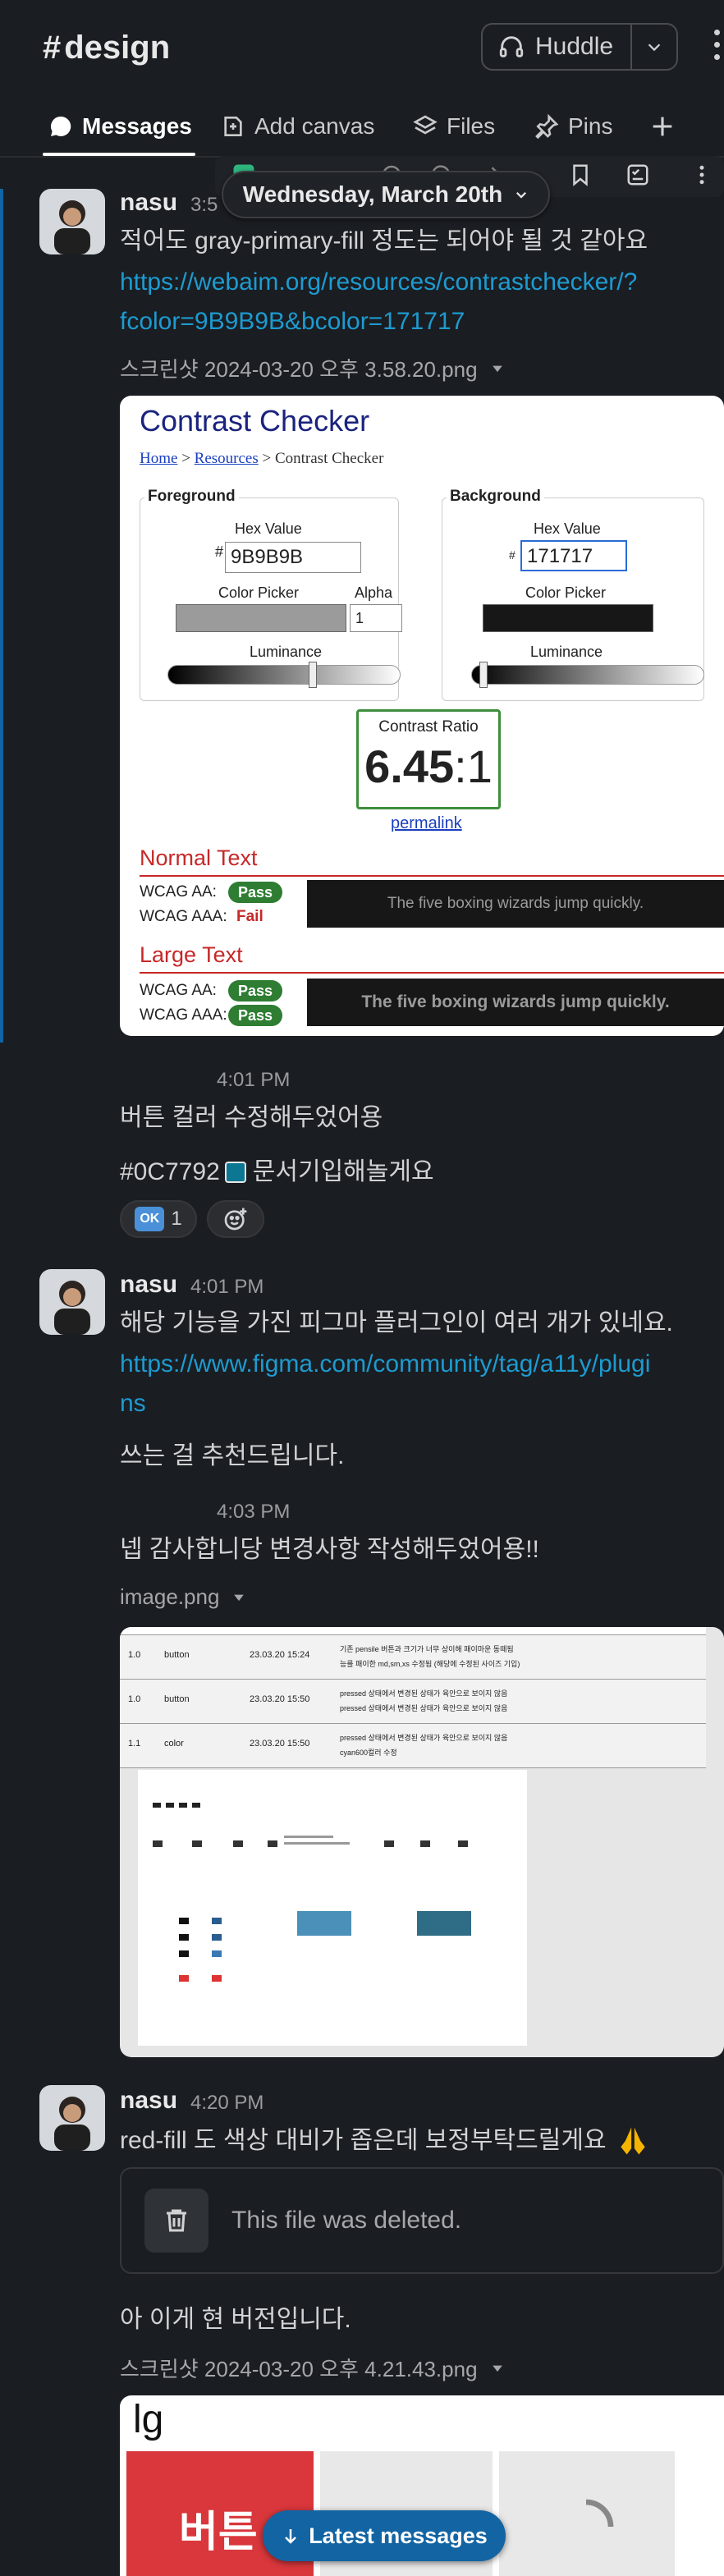 The width and height of the screenshot is (724, 2576). What do you see at coordinates (396, 1322) in the screenshot?
I see `message-text: 해당 기능을 가진 피그마 플러그인이 여러 개가 있네요.` at bounding box center [396, 1322].